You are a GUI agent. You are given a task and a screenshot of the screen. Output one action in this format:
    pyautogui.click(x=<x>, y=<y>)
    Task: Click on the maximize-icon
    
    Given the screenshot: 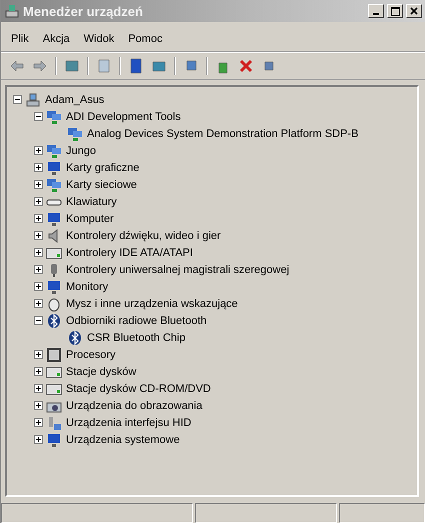 What is the action you would take?
    pyautogui.click(x=395, y=11)
    